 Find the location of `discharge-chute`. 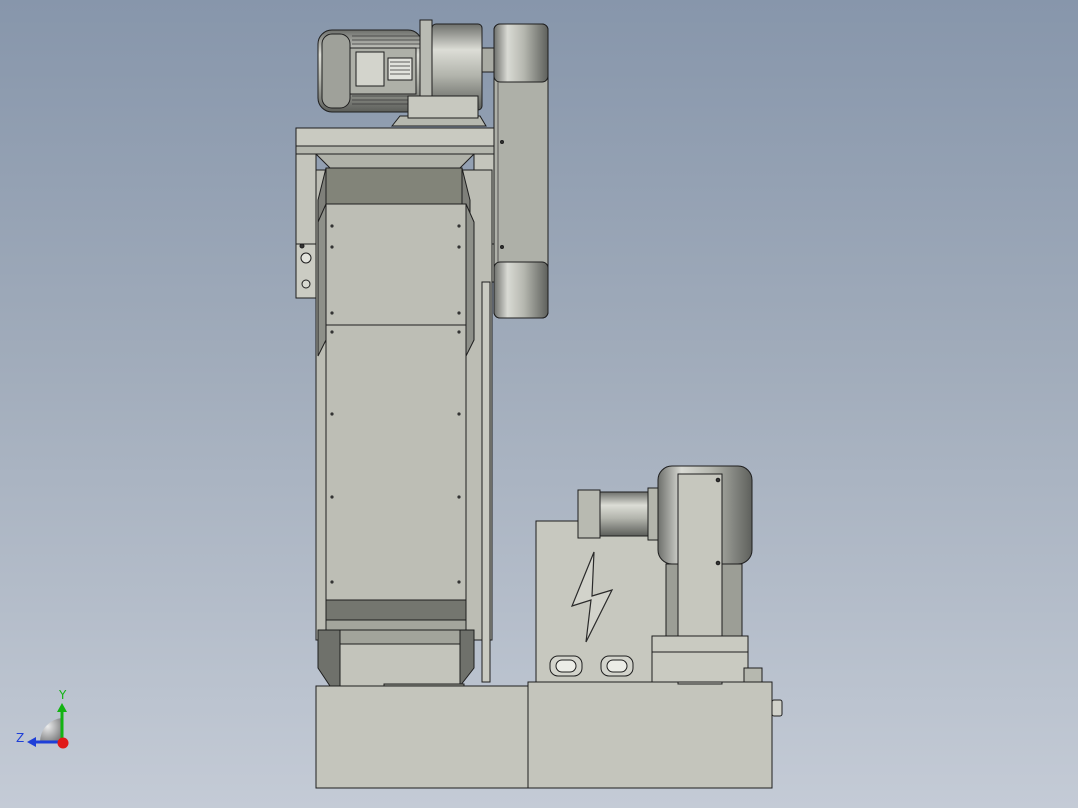

discharge-chute is located at coordinates (396, 659).